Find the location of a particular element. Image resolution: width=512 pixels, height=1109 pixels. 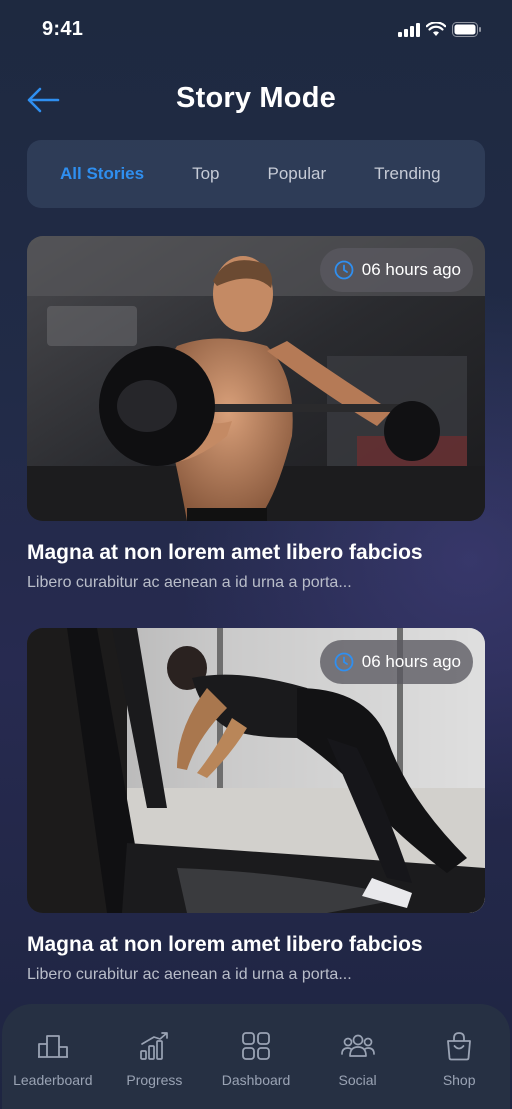

header: Story Mode is located at coordinates (256, 100).